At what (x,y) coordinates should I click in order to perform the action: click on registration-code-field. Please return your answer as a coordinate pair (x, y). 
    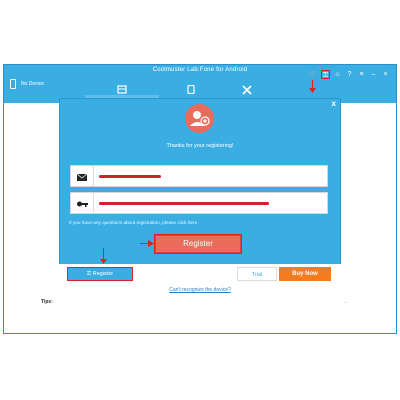
    Looking at the image, I should click on (199, 203).